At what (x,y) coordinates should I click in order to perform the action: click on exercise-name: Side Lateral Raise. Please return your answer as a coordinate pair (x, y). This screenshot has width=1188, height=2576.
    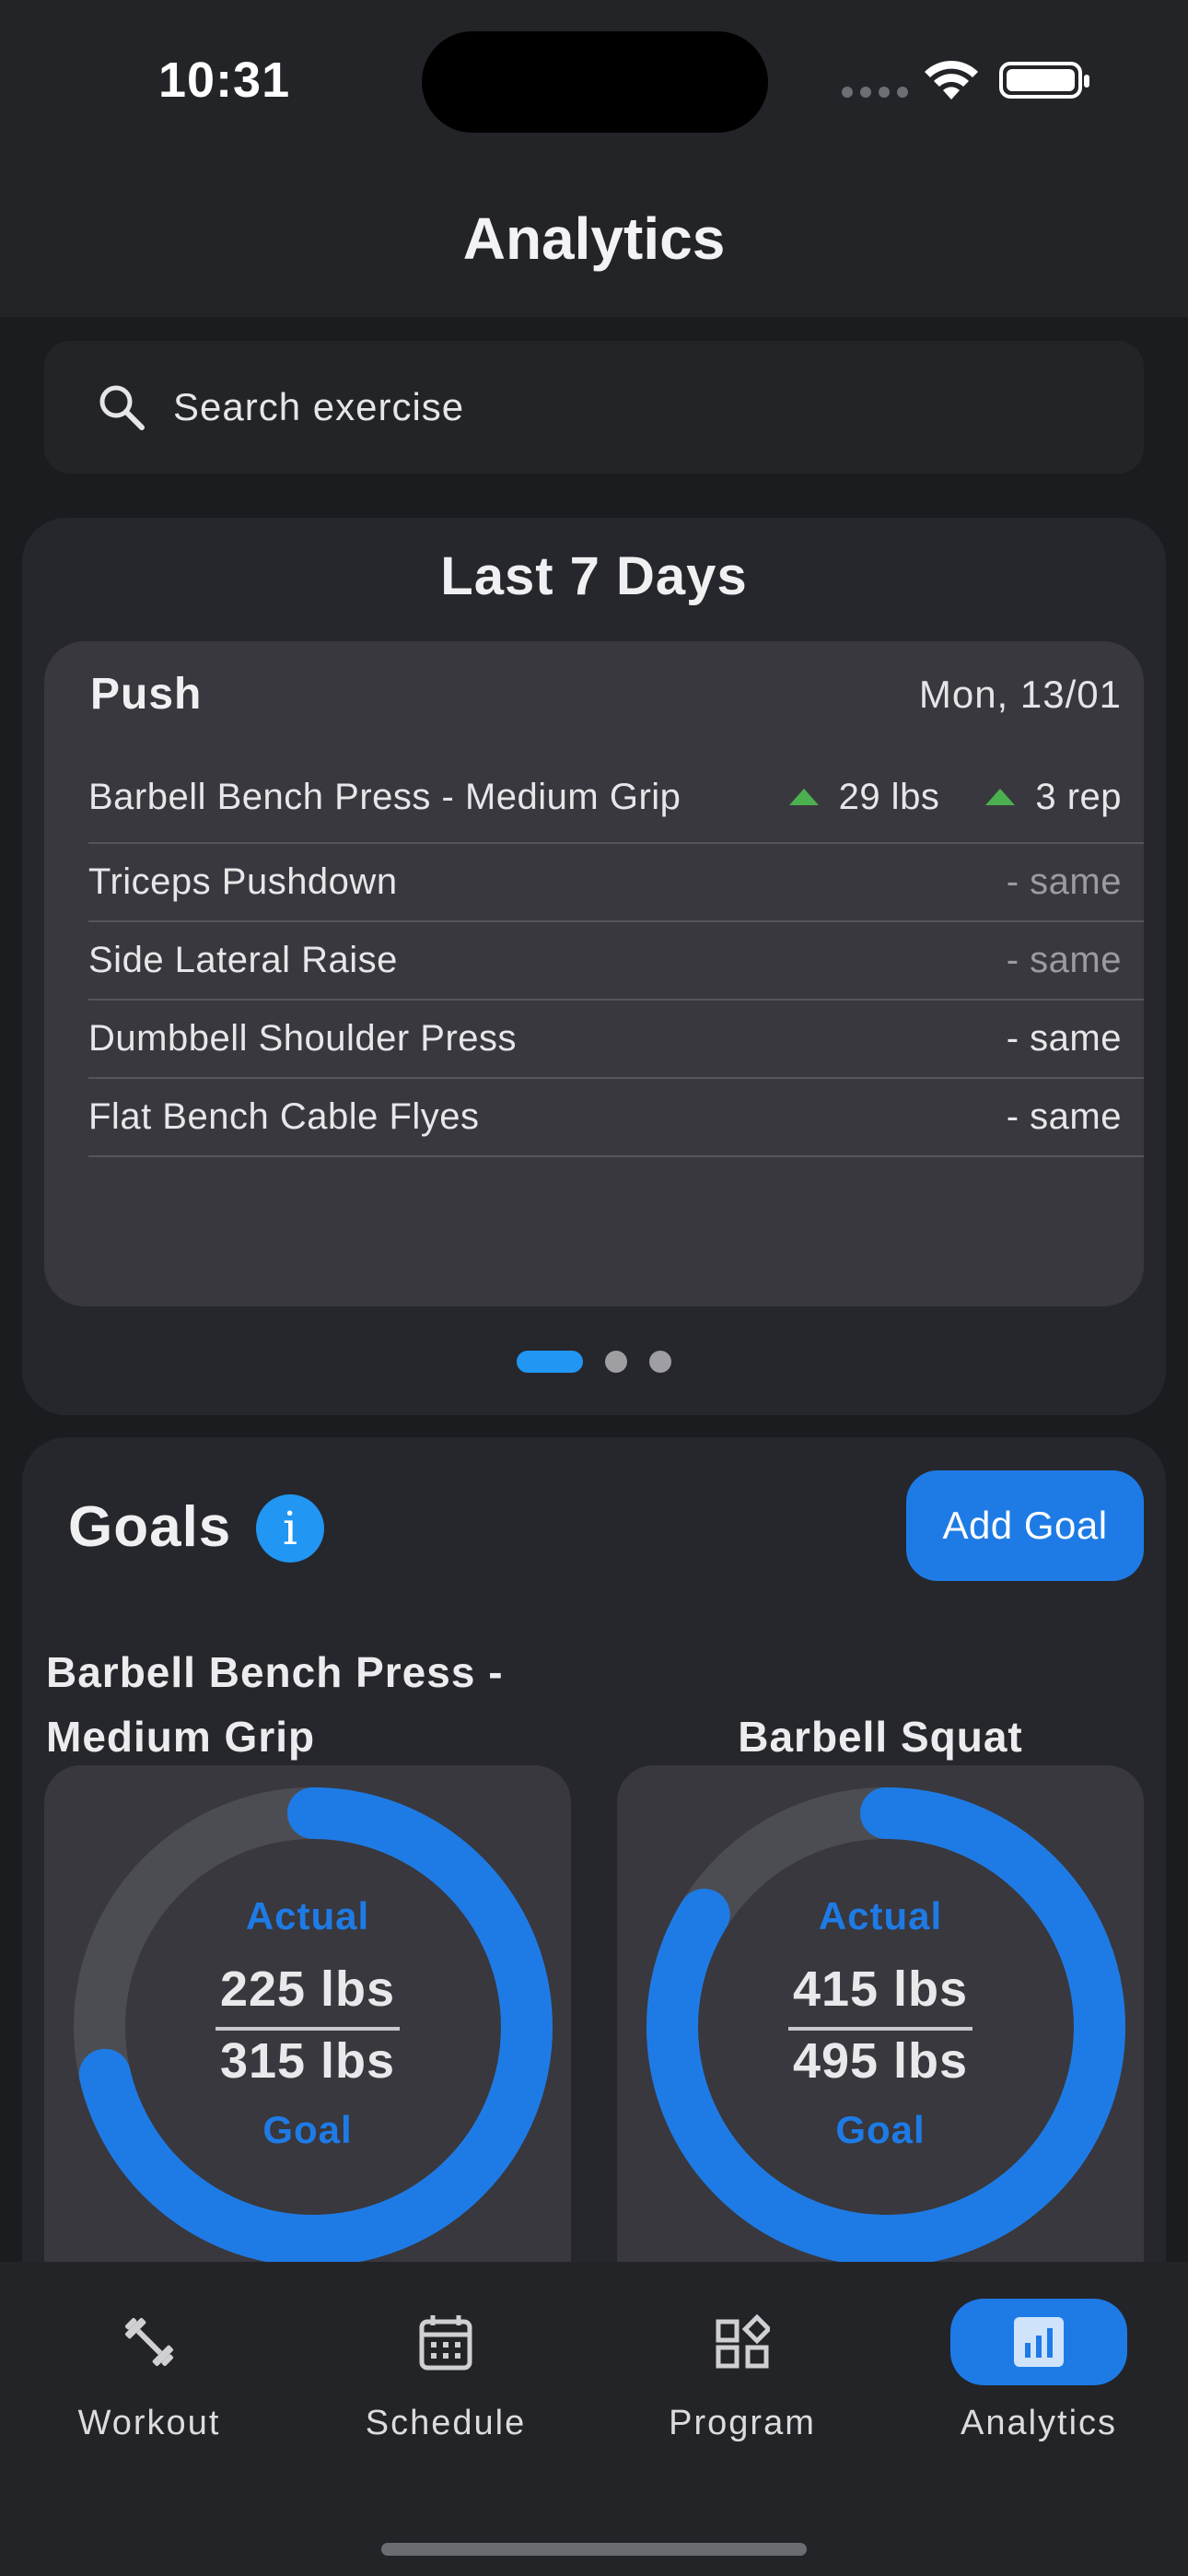
    Looking at the image, I should click on (243, 960).